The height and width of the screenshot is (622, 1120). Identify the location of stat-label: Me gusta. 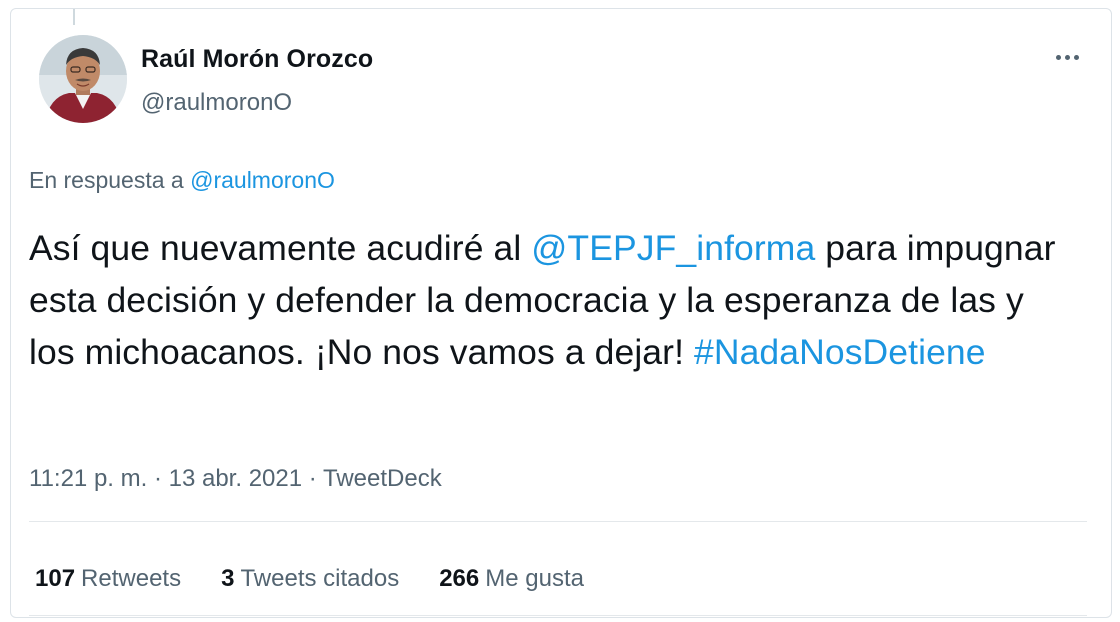
(534, 578).